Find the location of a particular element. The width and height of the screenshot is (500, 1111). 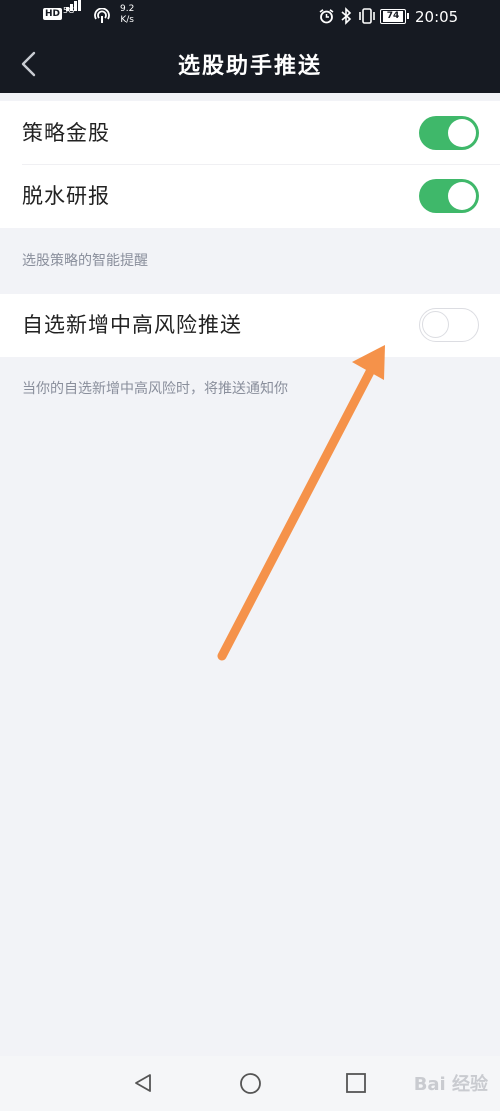

page-title: 选股助手推送 is located at coordinates (249, 66).